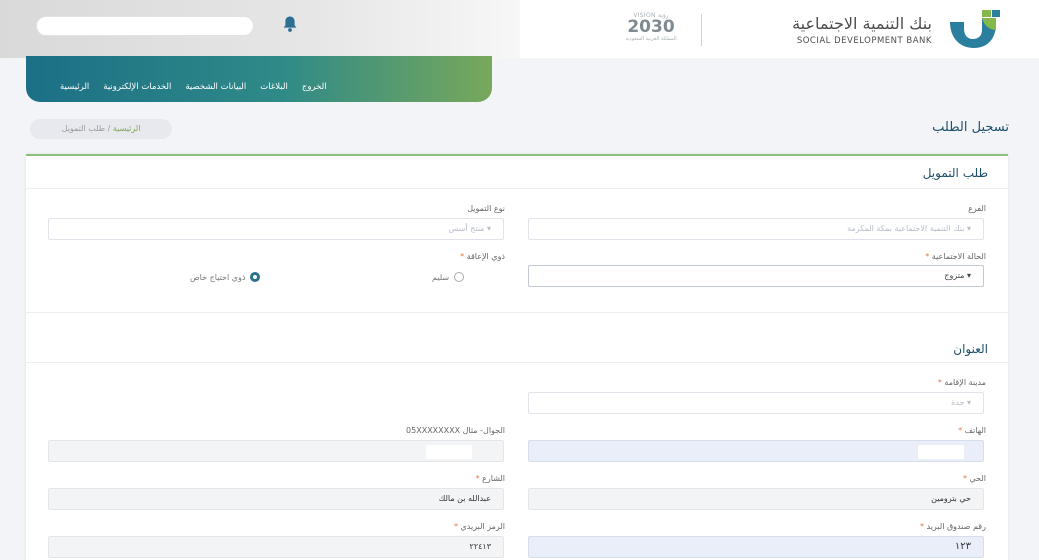  Describe the element at coordinates (756, 451) in the screenshot. I see `phone-input` at that location.